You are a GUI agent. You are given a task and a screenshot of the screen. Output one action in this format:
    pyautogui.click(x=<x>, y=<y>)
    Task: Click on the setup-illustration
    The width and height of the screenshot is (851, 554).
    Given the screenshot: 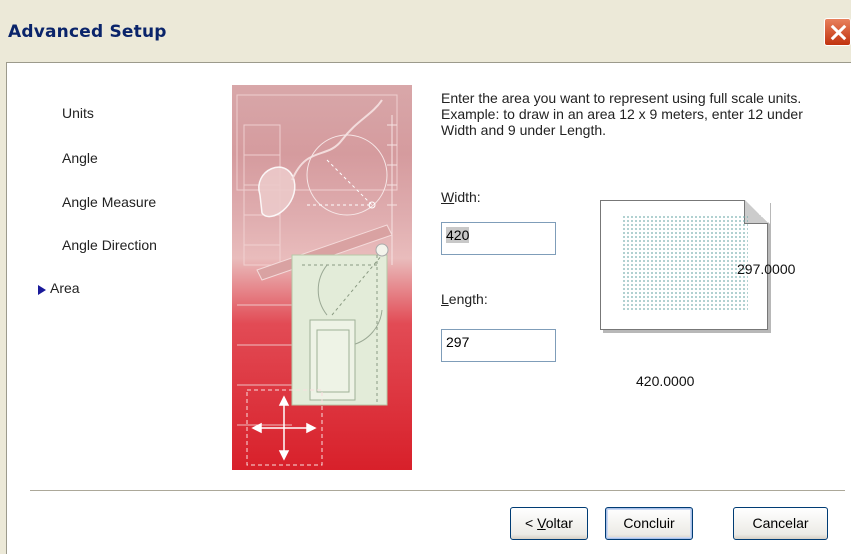 What is the action you would take?
    pyautogui.click(x=322, y=277)
    